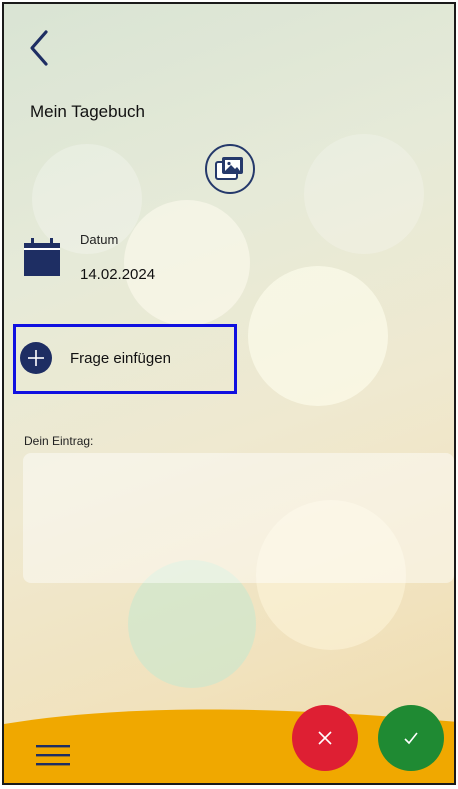 Image resolution: width=458 pixels, height=789 pixels. Describe the element at coordinates (117, 274) in the screenshot. I see `date-value: 14.02.2024` at that location.